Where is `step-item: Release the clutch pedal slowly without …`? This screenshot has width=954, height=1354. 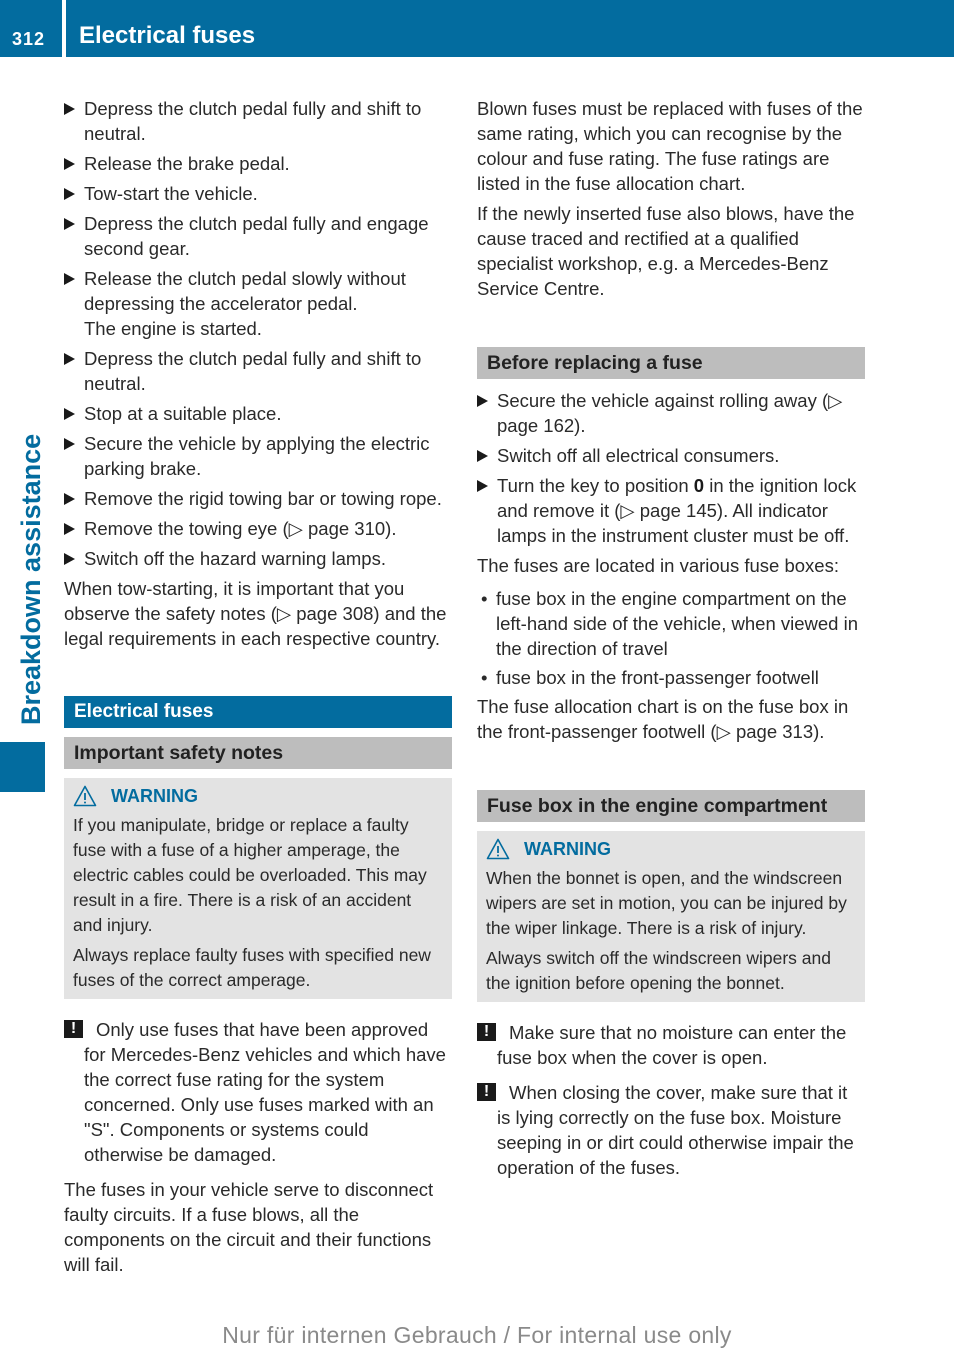
step-item: Release the clutch pedal slowly without … is located at coordinates (258, 303).